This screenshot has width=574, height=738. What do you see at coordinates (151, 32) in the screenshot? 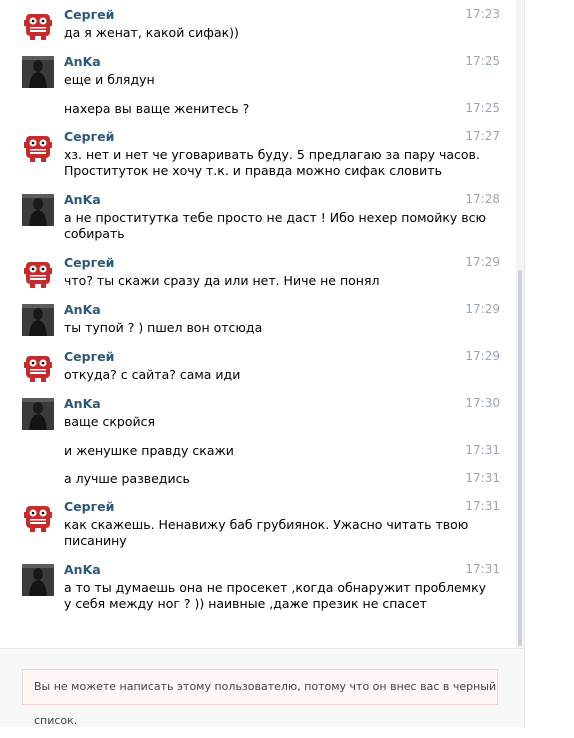
I see `message-text: да я женат, какой сифак))` at bounding box center [151, 32].